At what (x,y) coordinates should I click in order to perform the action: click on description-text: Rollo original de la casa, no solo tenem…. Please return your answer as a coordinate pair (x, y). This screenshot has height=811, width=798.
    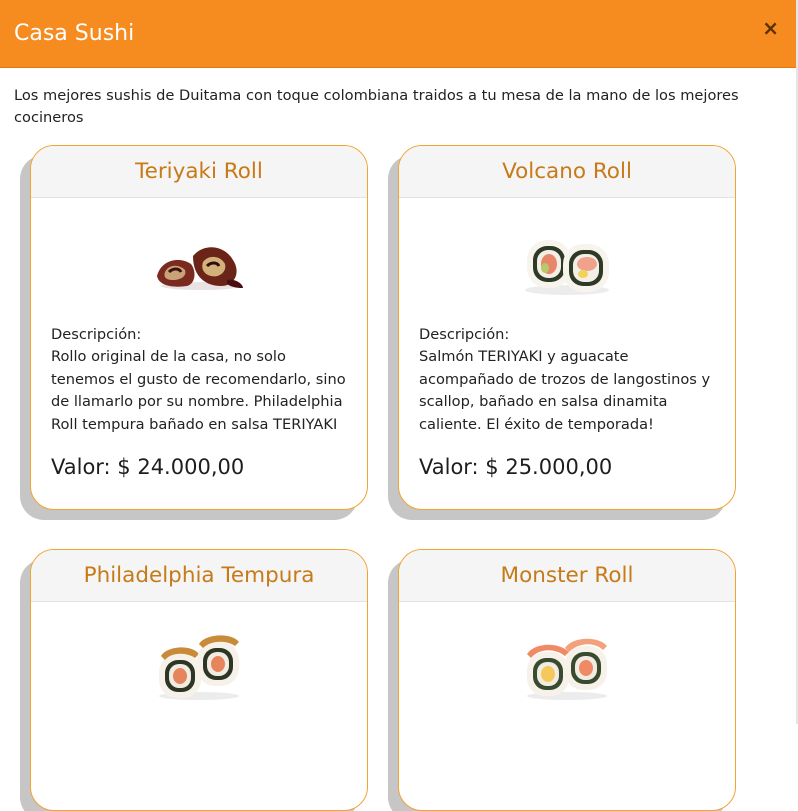
    Looking at the image, I should click on (198, 390).